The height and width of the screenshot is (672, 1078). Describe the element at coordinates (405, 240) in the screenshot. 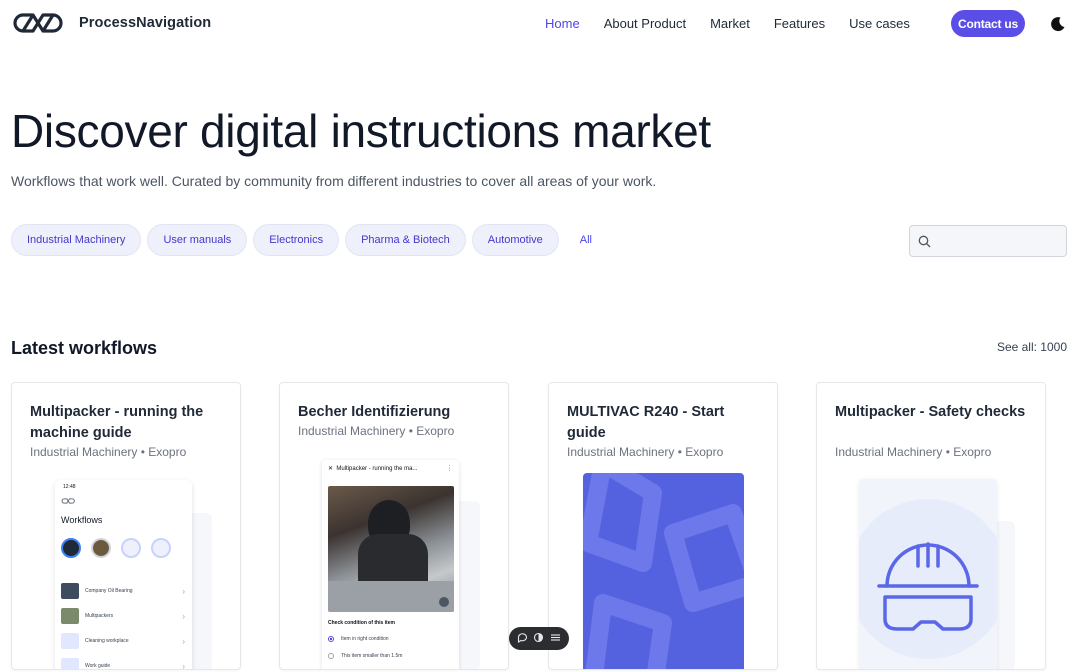

I see `filter-chip-pharma-biotech: Pharma & Biotech` at that location.